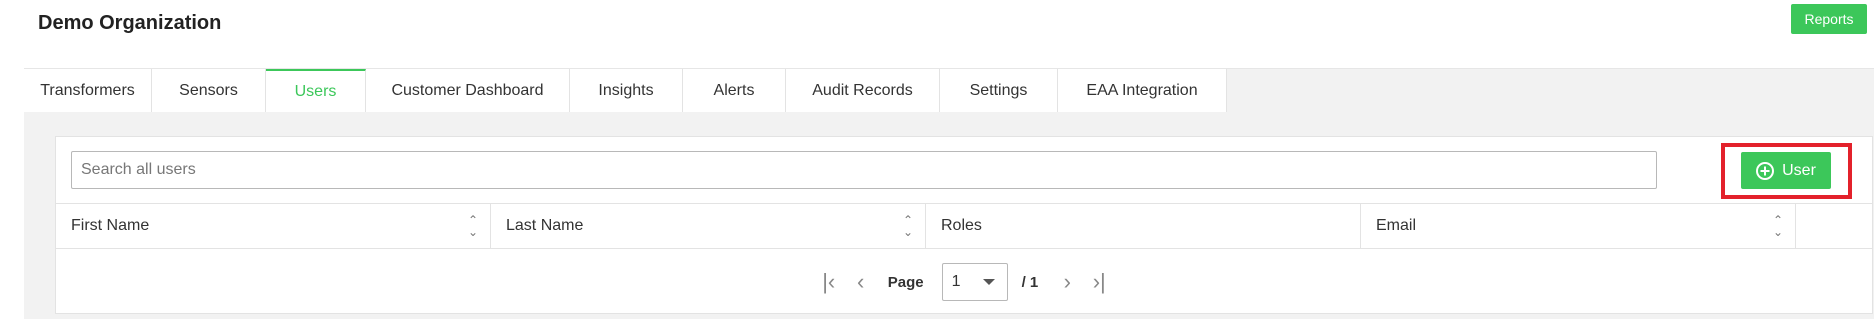  I want to click on tab-sensors: Sensors, so click(209, 90).